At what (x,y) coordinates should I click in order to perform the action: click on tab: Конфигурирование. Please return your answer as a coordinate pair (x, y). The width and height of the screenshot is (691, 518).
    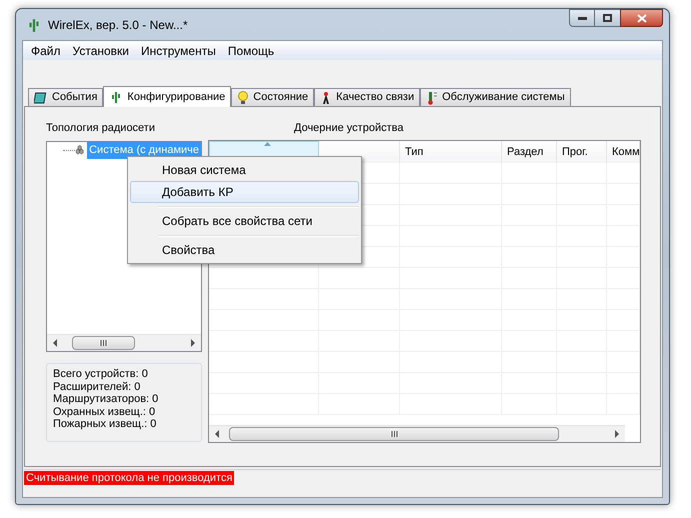
    Looking at the image, I should click on (167, 96).